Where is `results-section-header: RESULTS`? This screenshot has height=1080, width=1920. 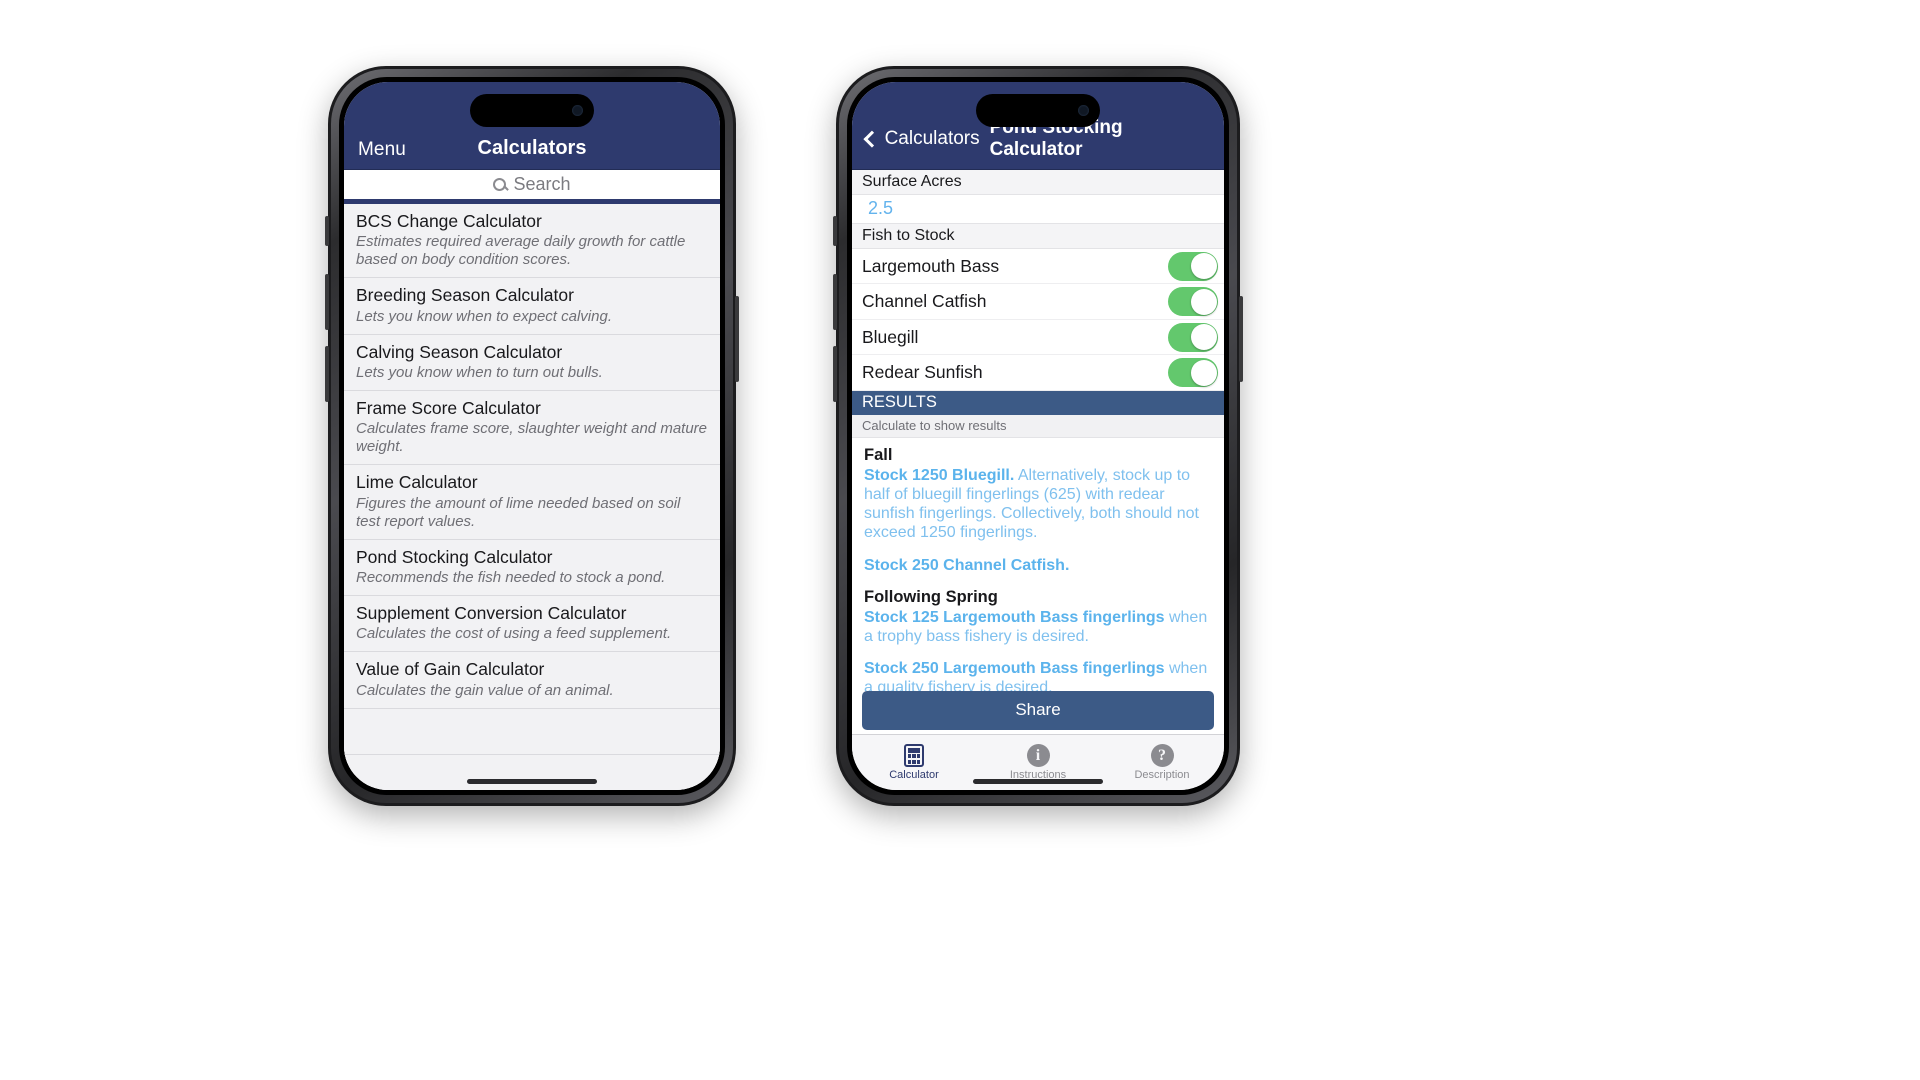 results-section-header: RESULTS is located at coordinates (1038, 402).